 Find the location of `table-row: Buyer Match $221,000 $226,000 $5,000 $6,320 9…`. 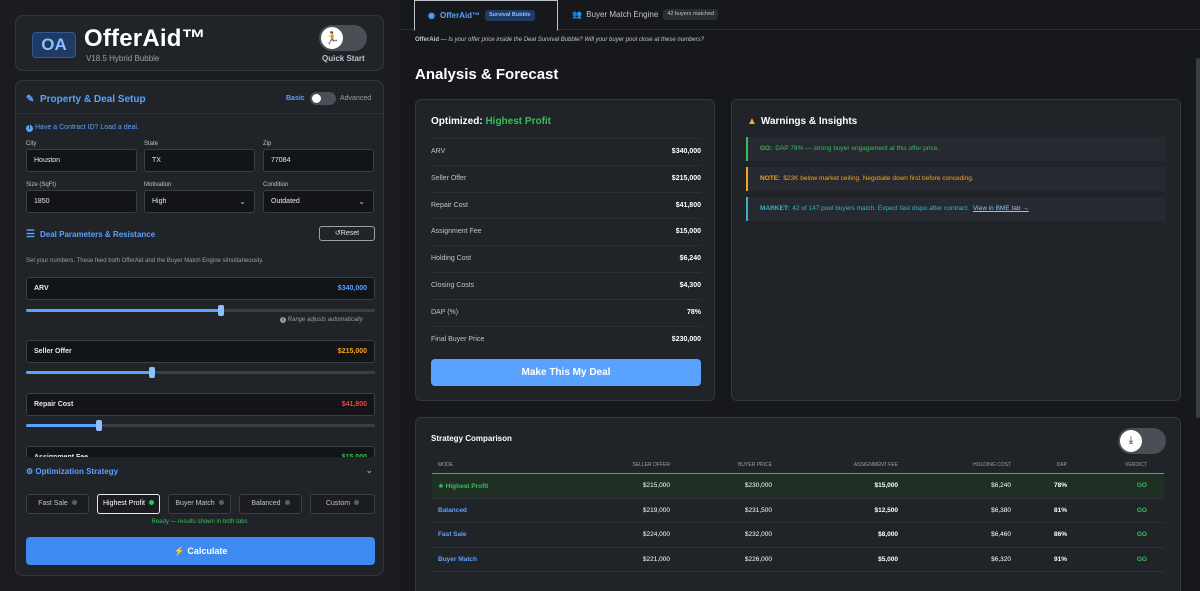

table-row: Buyer Match $221,000 $226,000 $5,000 $6,320 9… is located at coordinates (798, 560).